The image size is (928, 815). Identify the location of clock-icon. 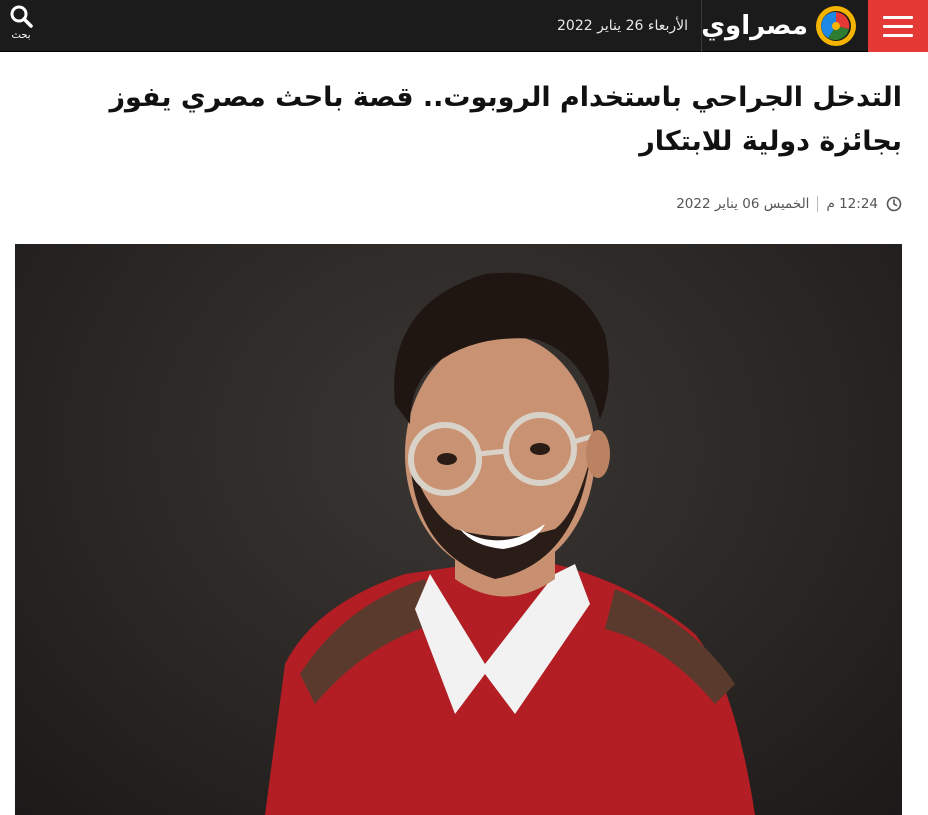
(894, 204).